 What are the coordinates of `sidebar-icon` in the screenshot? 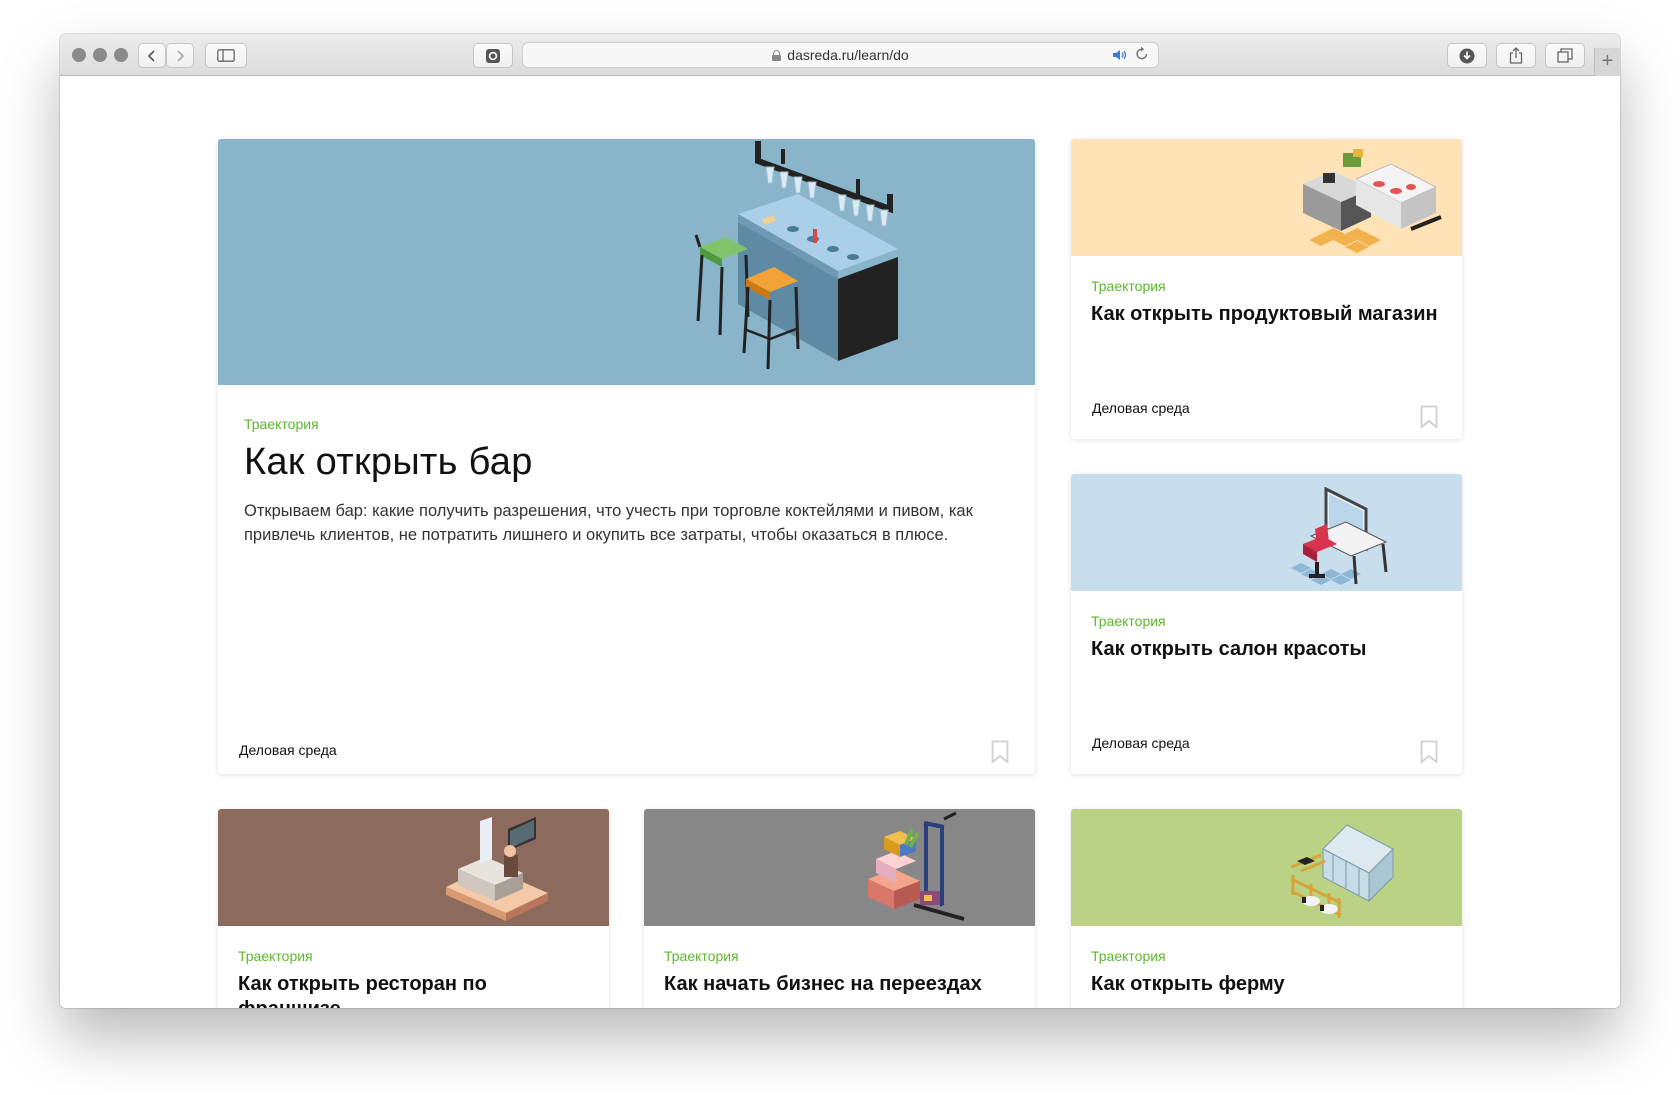 It's located at (226, 55).